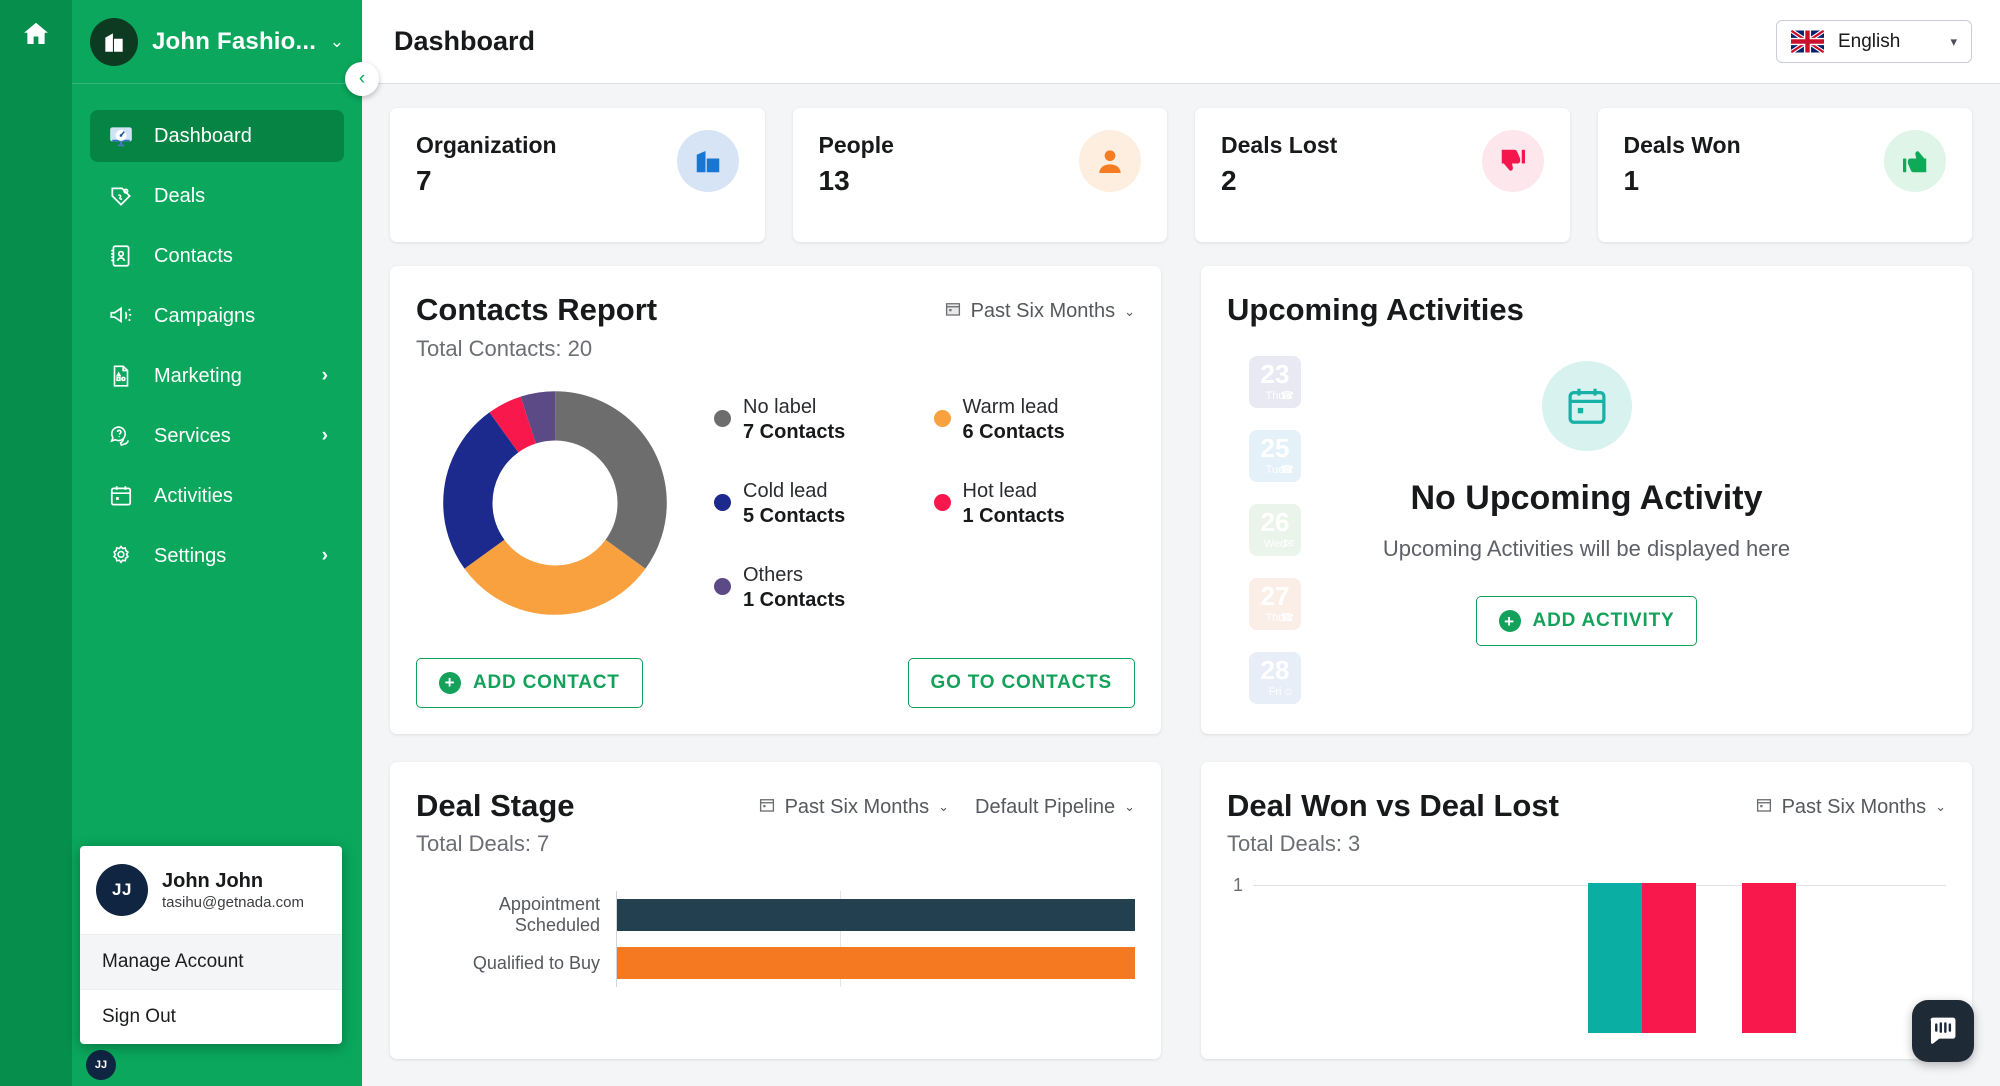  I want to click on sidebar-item-campaigns: Campaigns, so click(217, 316).